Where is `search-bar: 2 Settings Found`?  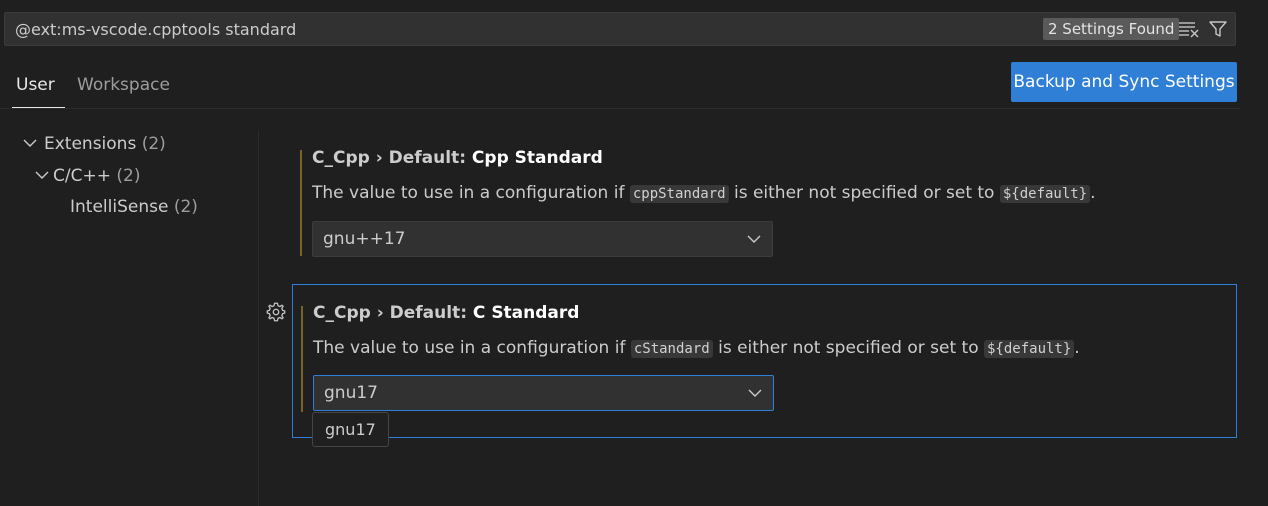 search-bar: 2 Settings Found is located at coordinates (620, 29).